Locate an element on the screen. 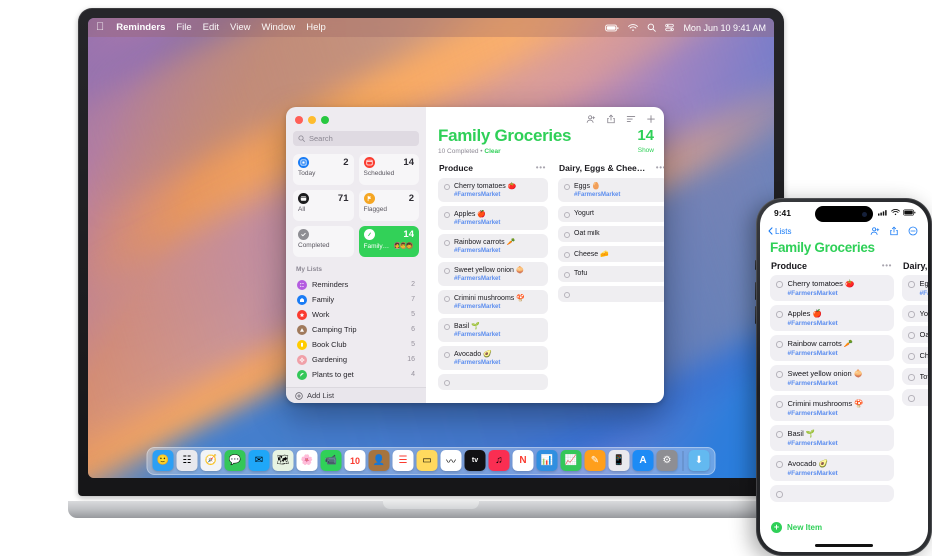  sidebar-item-reminders: Reminders 2 is located at coordinates (356, 284).